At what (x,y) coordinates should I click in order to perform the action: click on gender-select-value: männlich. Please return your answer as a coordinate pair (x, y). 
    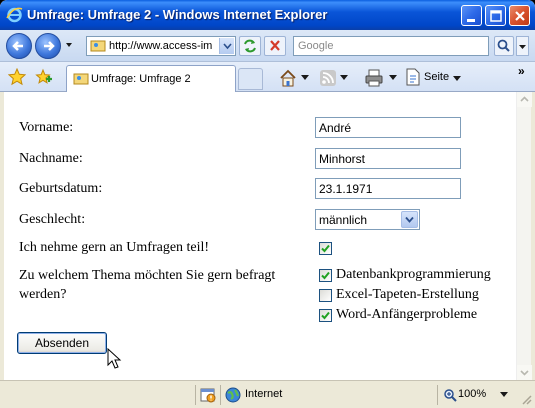
    Looking at the image, I should click on (343, 220).